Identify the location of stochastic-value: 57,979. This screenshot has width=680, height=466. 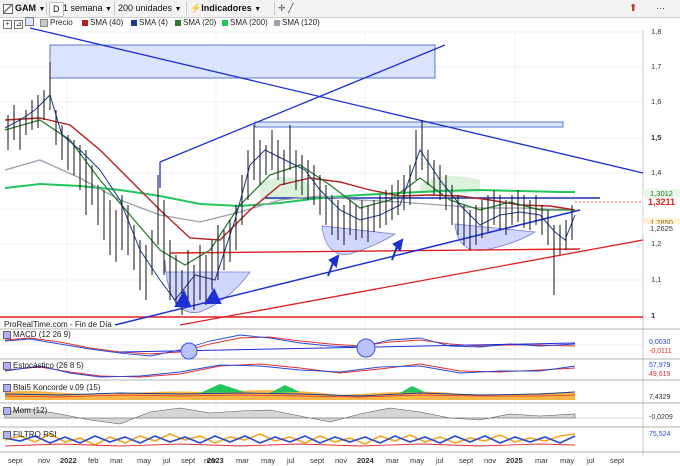
(660, 365).